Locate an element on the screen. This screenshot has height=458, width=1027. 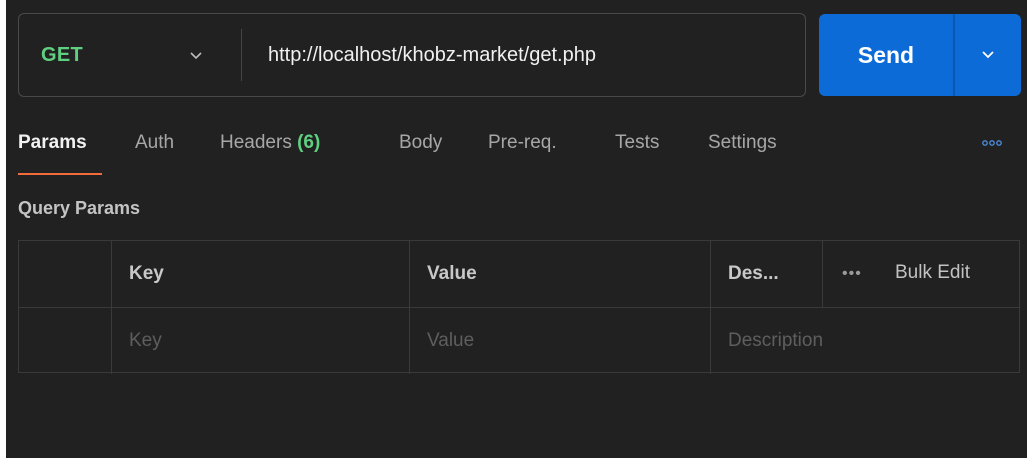
more-horizontal-icon is located at coordinates (992, 143).